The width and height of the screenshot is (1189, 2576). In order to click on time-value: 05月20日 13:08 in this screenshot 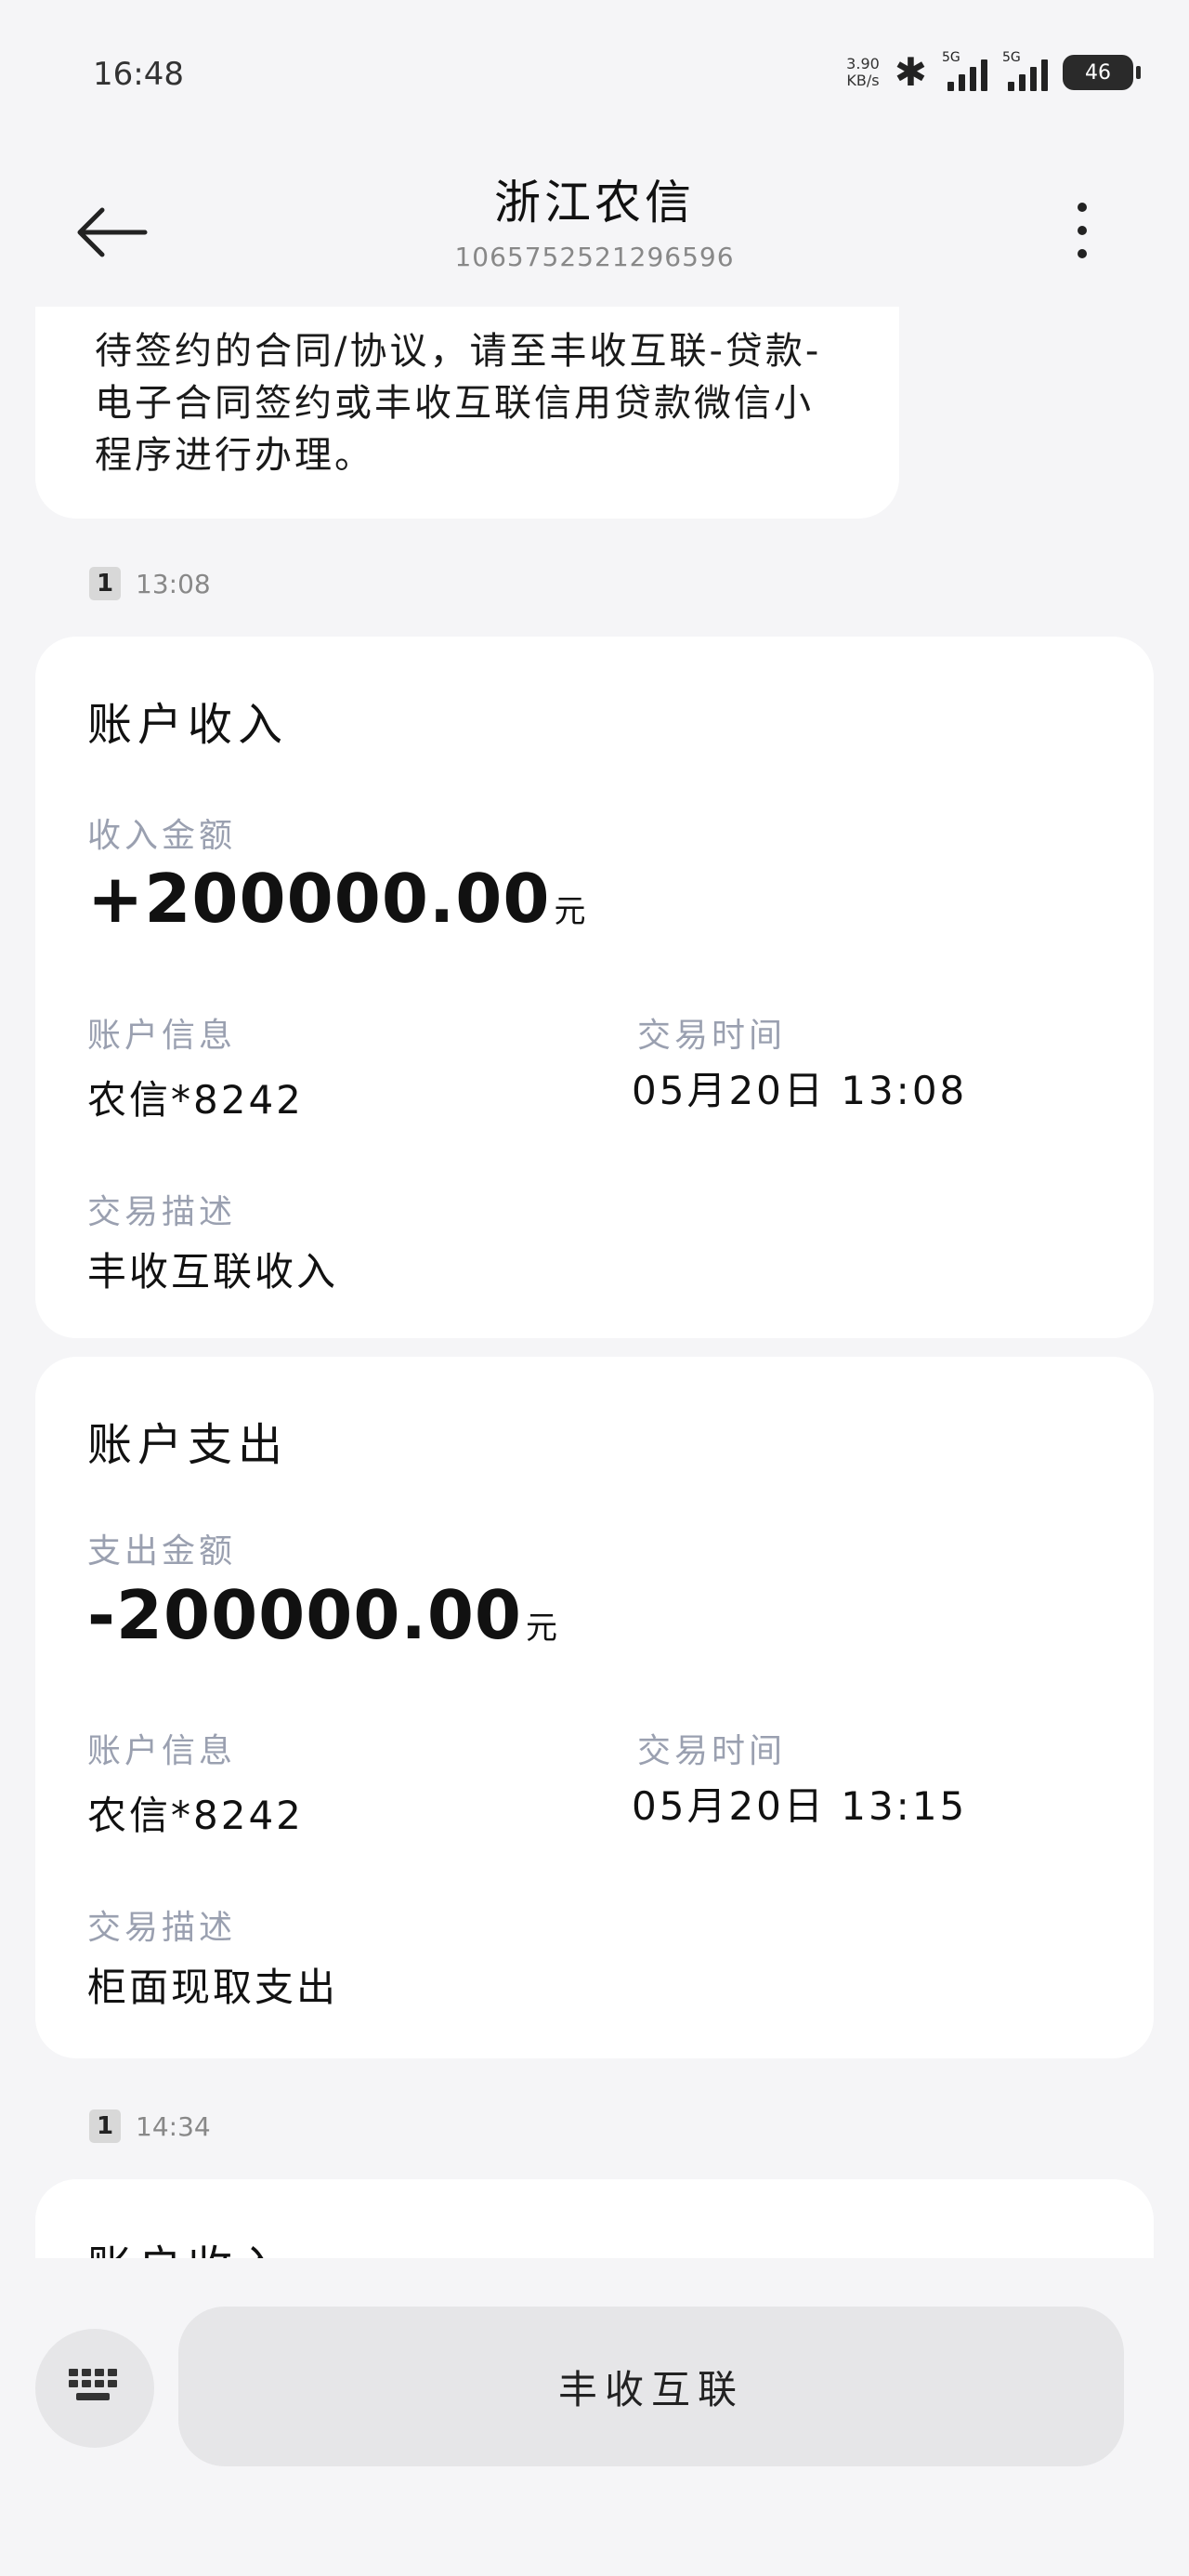, I will do `click(800, 1090)`.